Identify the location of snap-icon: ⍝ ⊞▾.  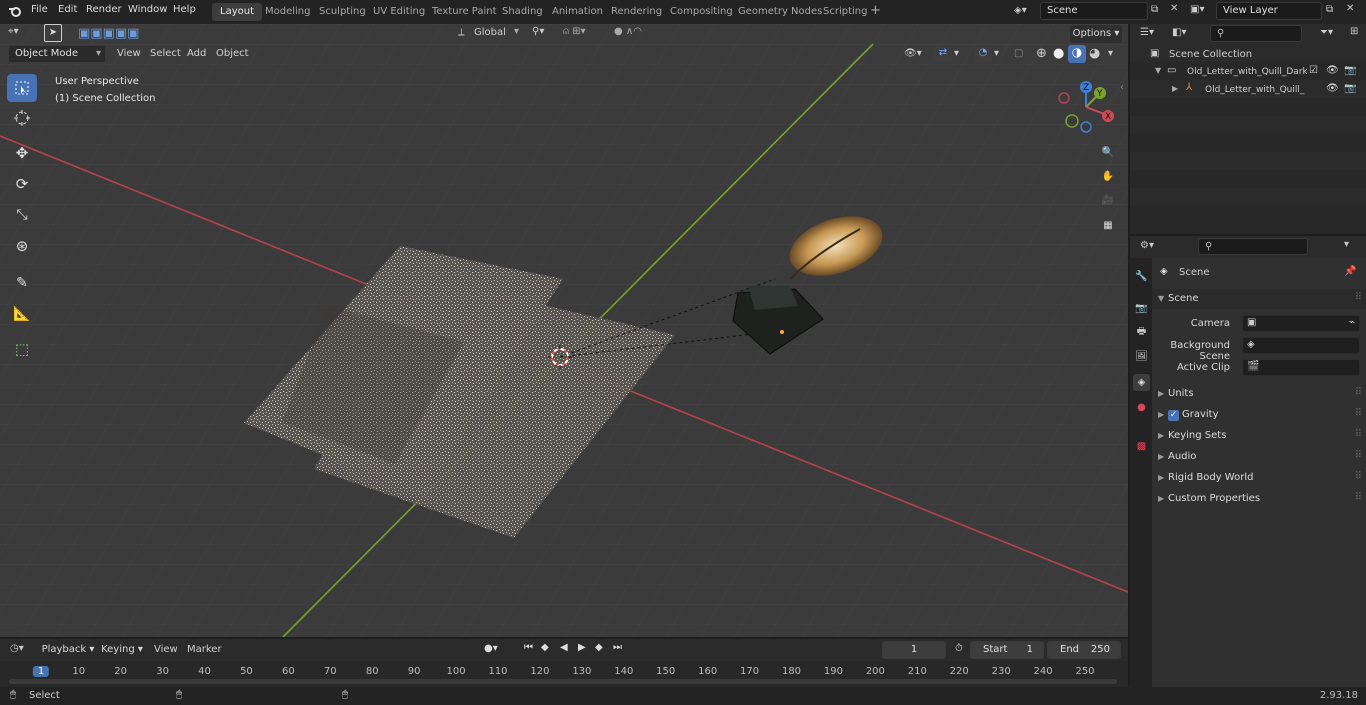
(574, 31).